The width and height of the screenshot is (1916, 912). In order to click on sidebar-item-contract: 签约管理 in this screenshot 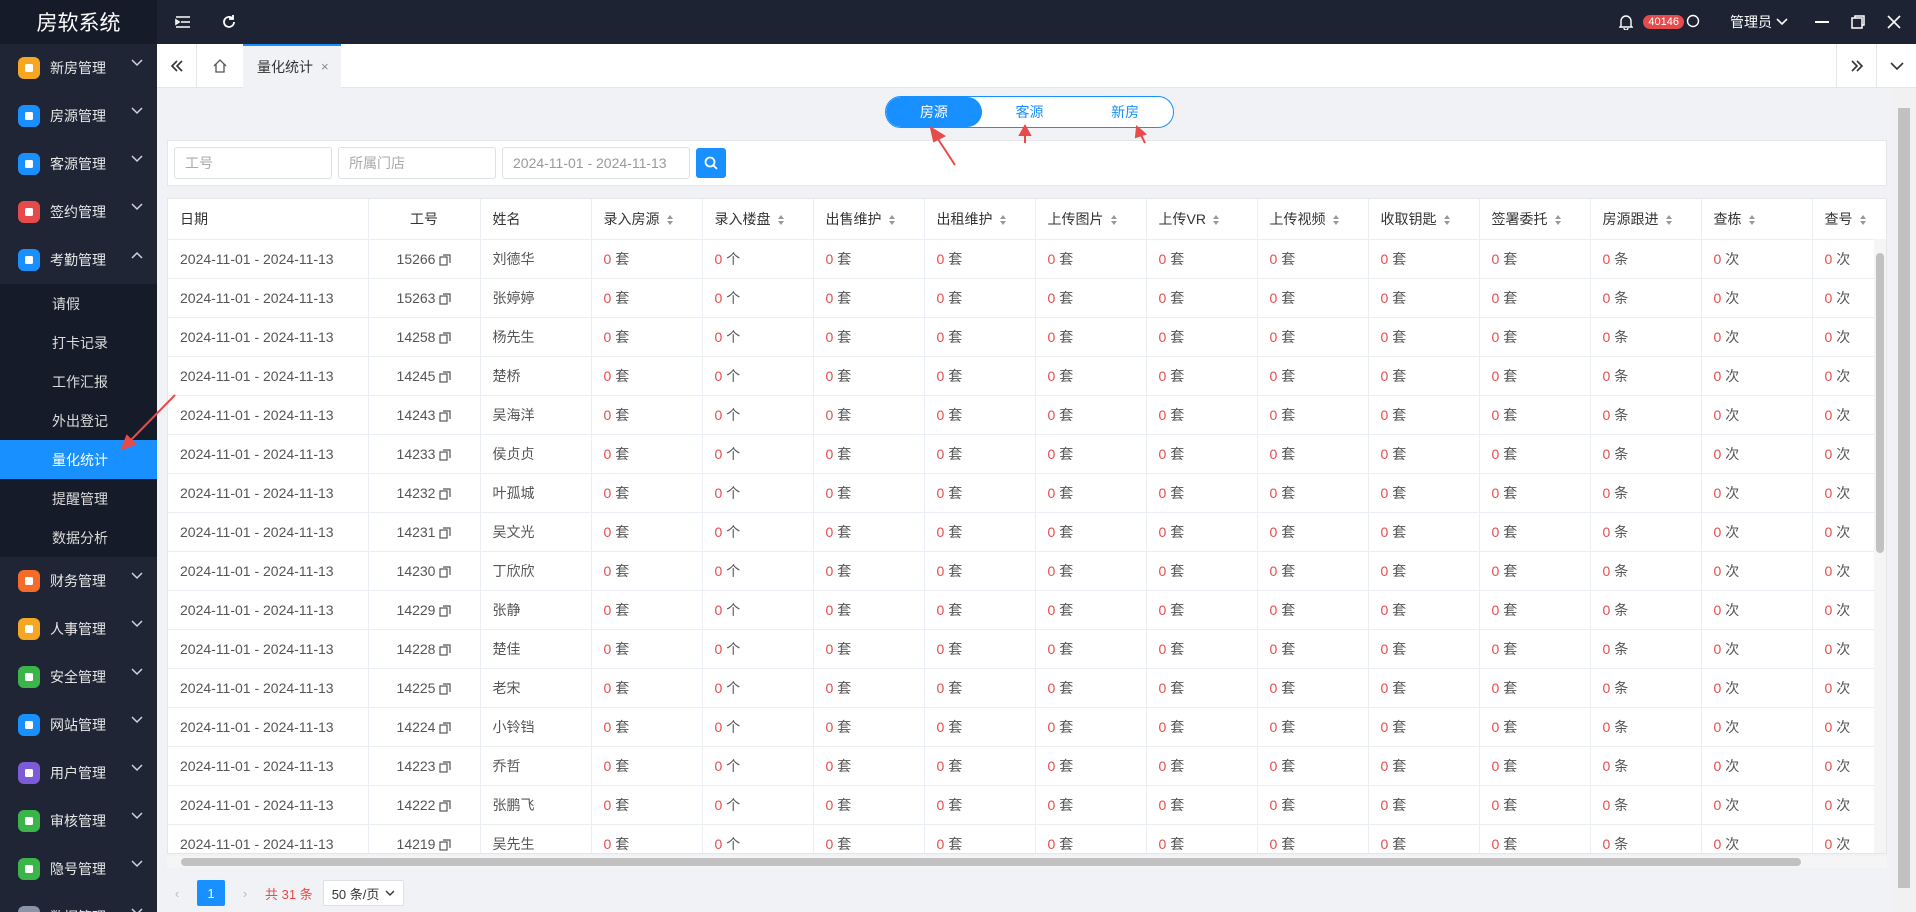, I will do `click(78, 212)`.